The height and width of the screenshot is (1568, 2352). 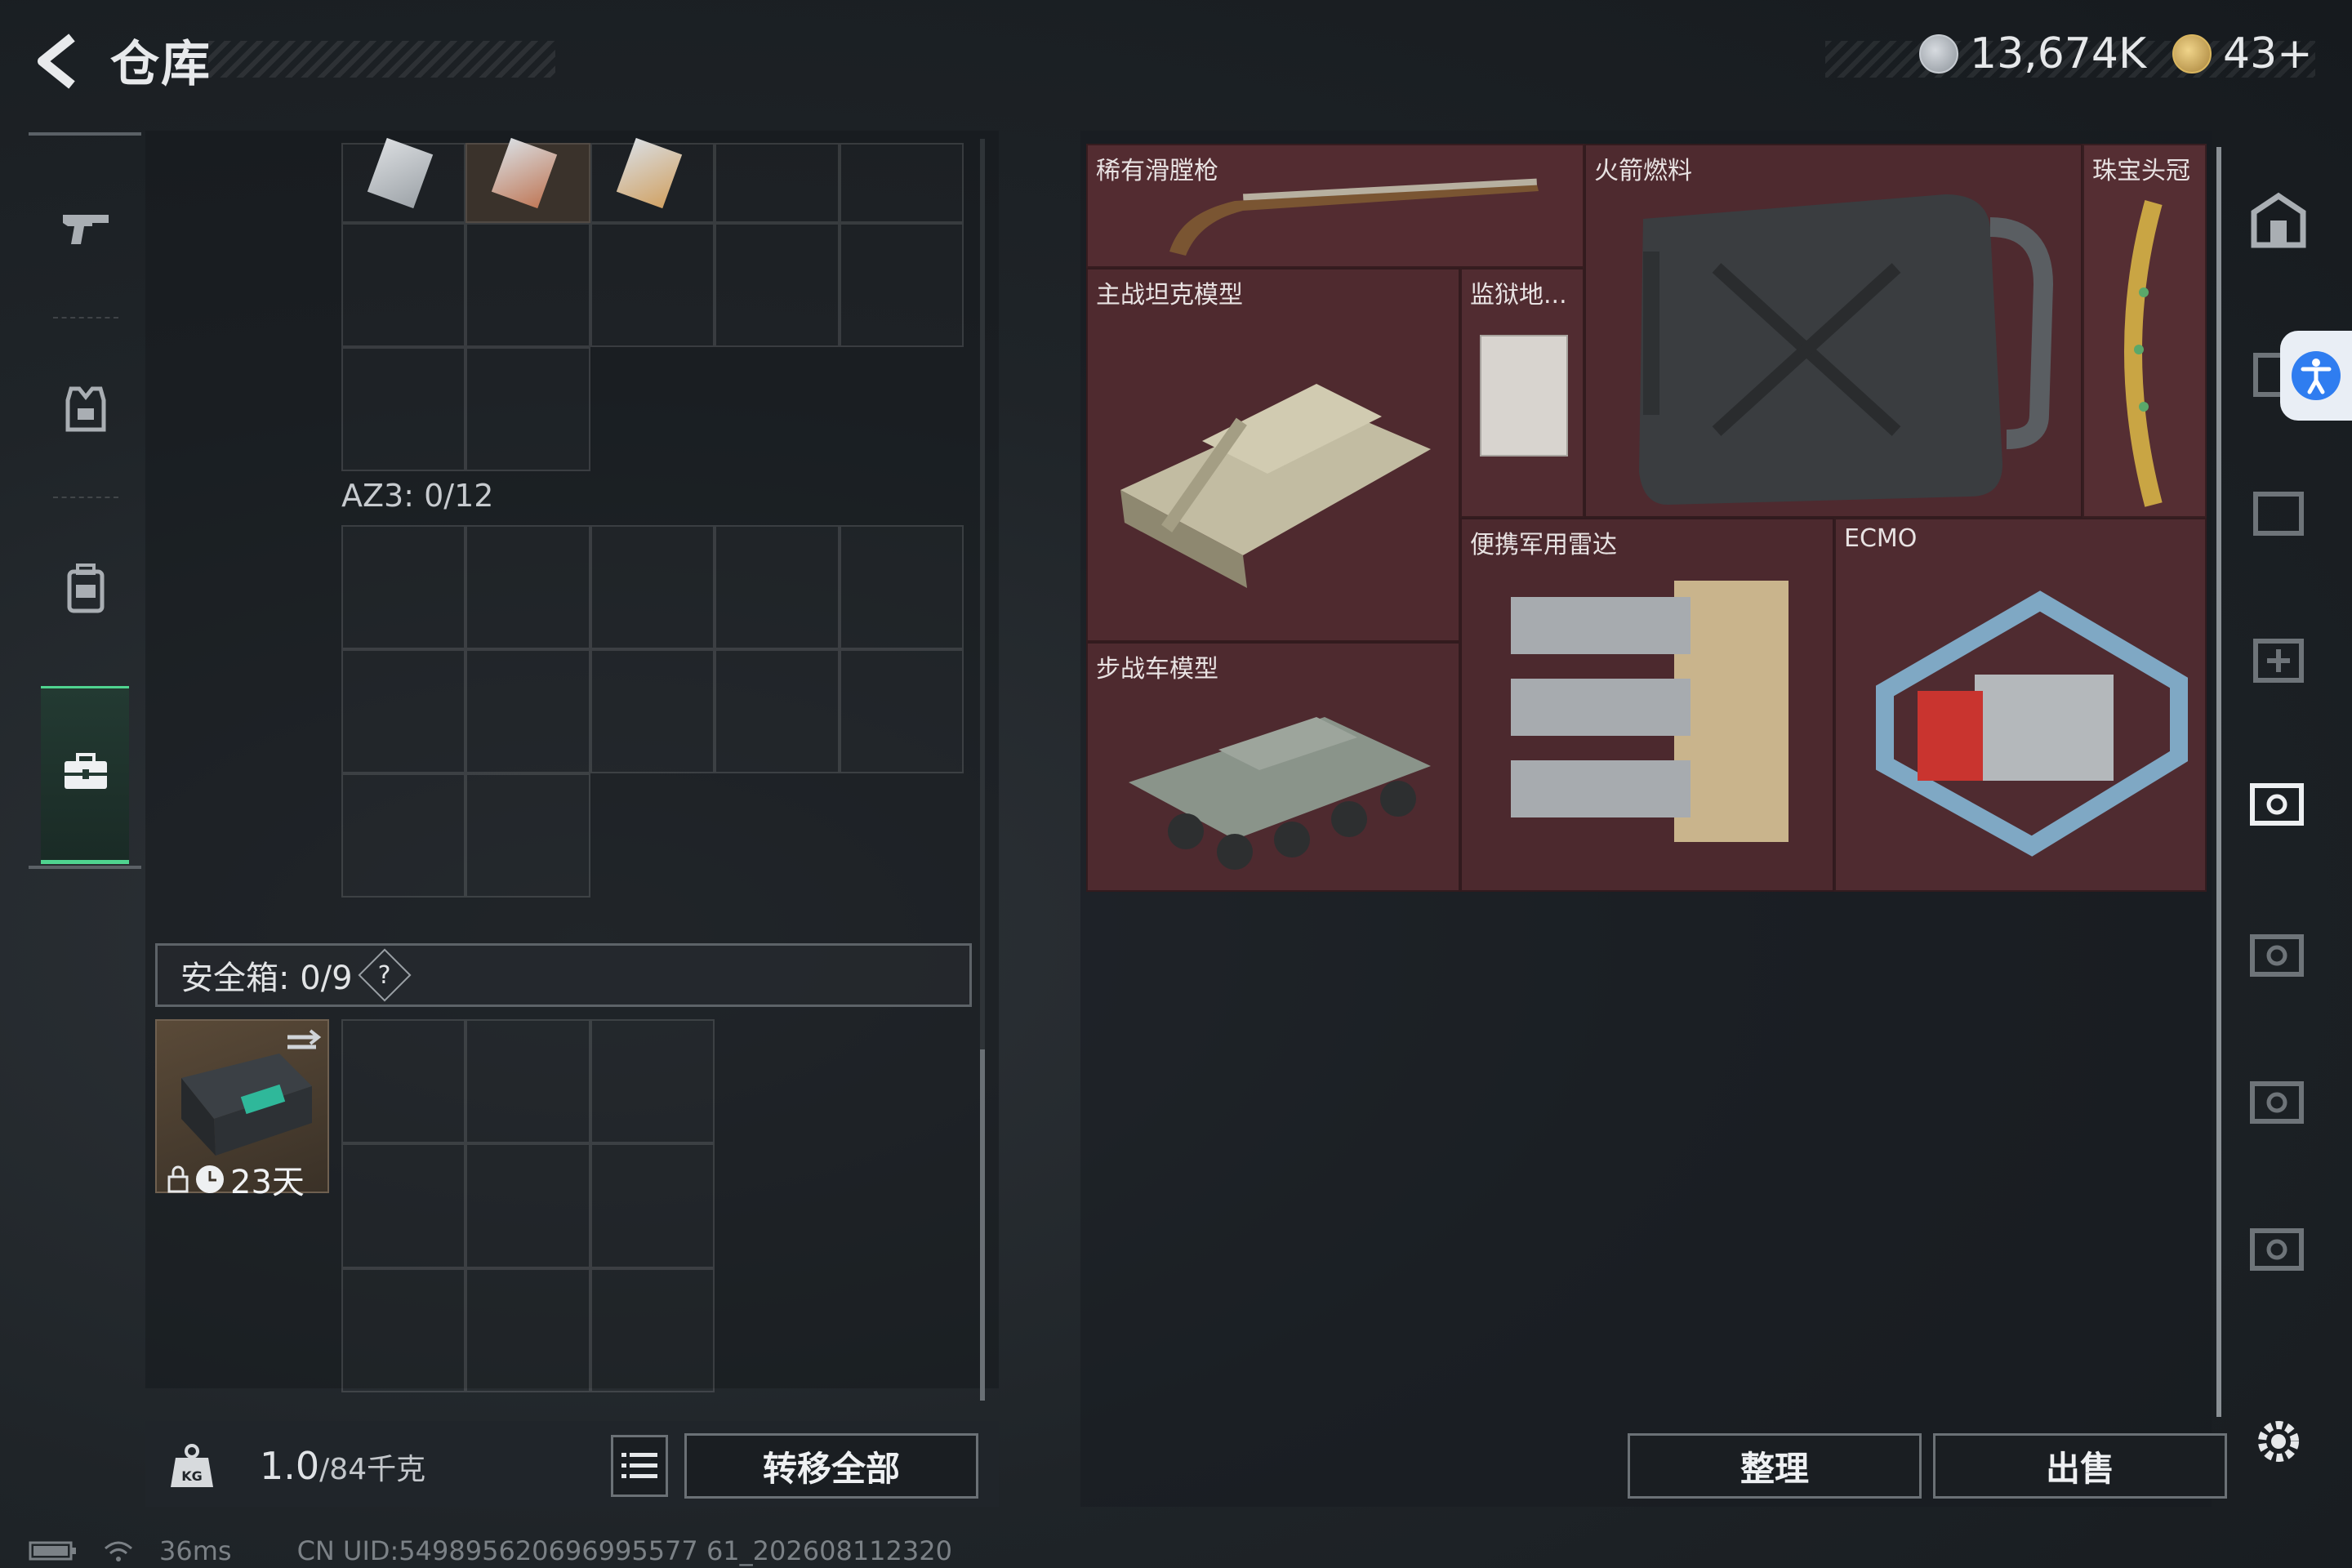 I want to click on stash-item-ecmo: ECMO, so click(x=2020, y=705).